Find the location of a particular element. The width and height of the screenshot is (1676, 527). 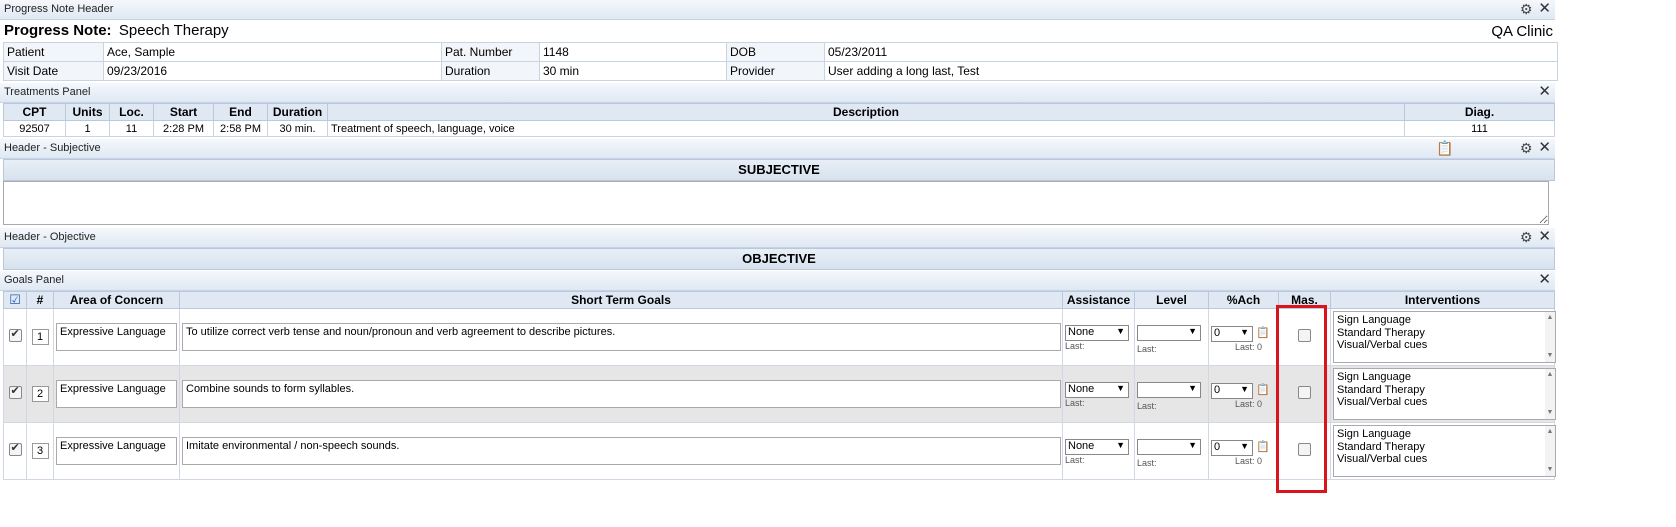

end-cell: 2:58 PM is located at coordinates (240, 128).